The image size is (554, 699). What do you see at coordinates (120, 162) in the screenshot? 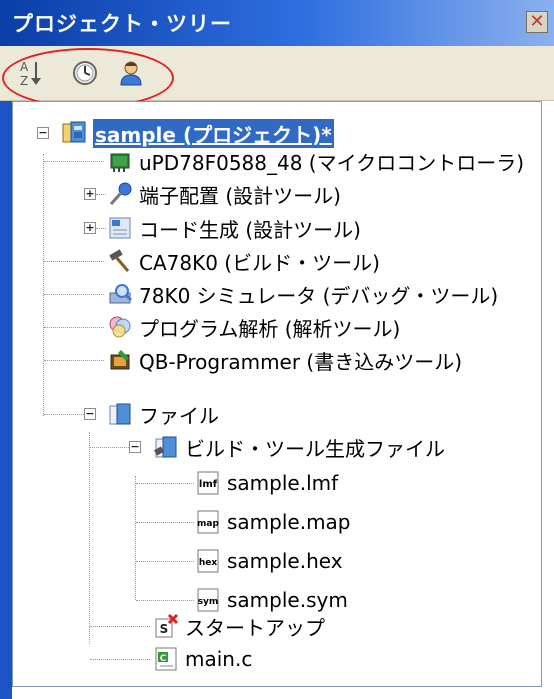
I see `chip-icon` at bounding box center [120, 162].